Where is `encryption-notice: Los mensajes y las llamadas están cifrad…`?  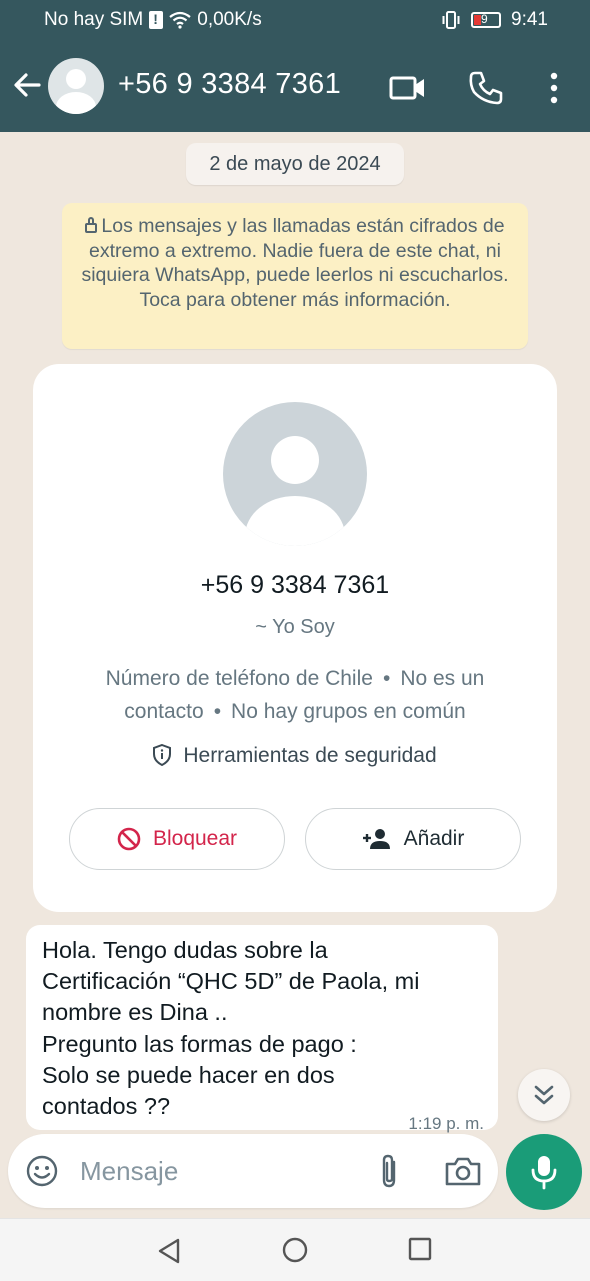
encryption-notice: Los mensajes y las llamadas están cifrad… is located at coordinates (295, 276).